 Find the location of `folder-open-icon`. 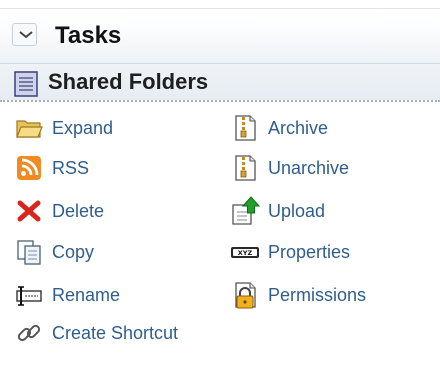

folder-open-icon is located at coordinates (29, 129).